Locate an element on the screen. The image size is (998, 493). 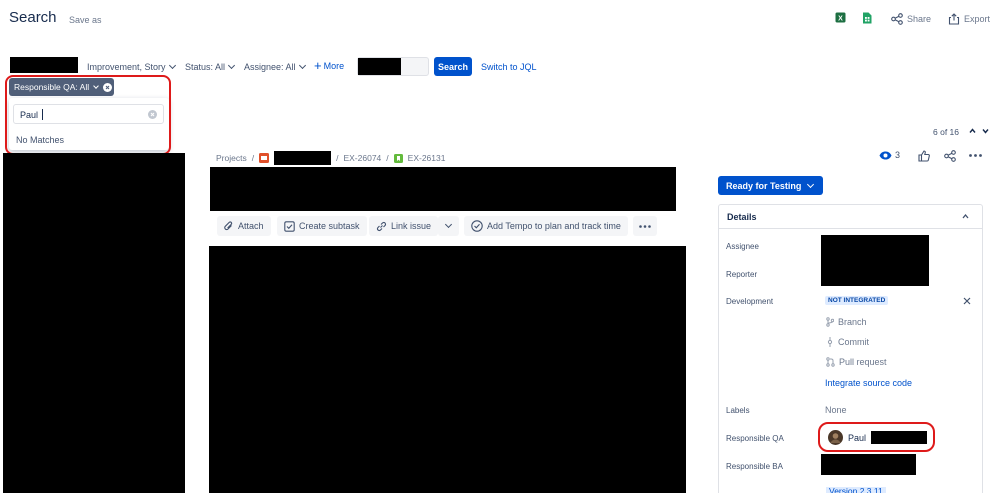
breadcrumb-parent: EX-26074 is located at coordinates (362, 158).